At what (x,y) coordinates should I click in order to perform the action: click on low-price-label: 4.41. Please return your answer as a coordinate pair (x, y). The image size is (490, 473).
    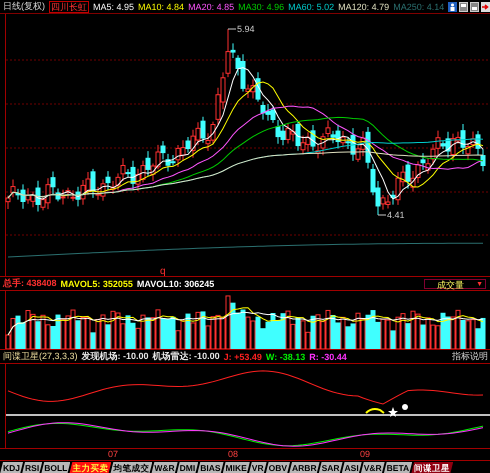
    Looking at the image, I should click on (391, 215).